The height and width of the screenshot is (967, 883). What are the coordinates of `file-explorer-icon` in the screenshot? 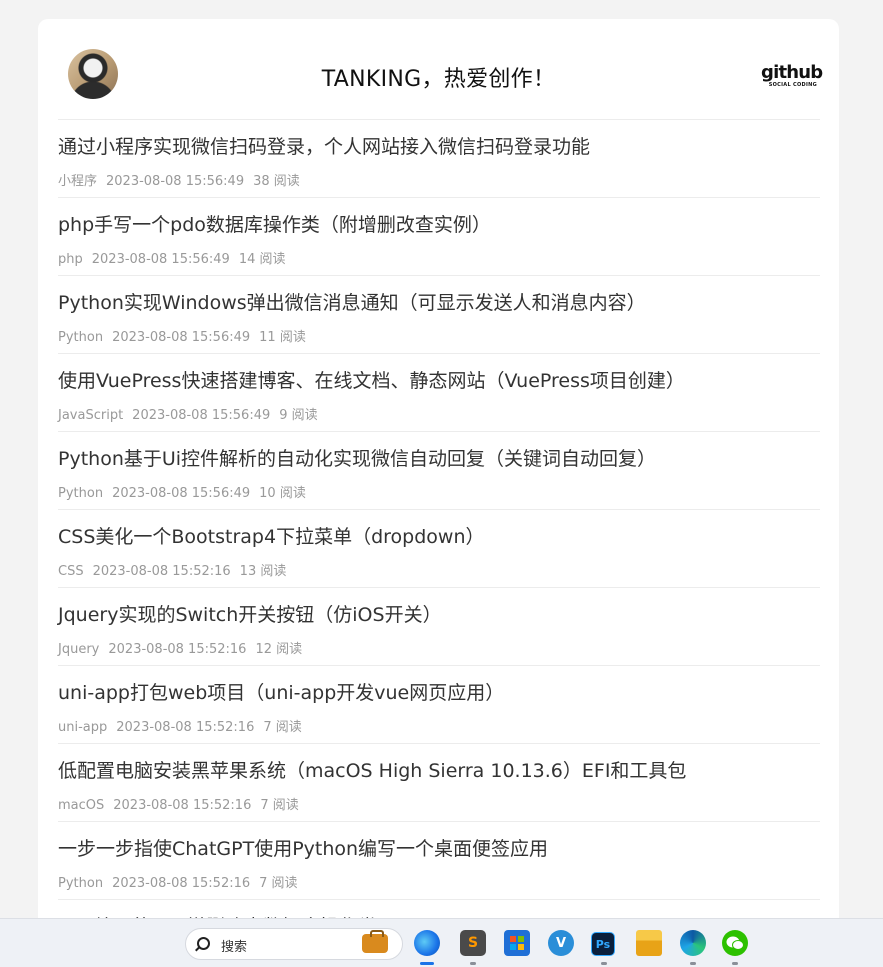 It's located at (649, 943).